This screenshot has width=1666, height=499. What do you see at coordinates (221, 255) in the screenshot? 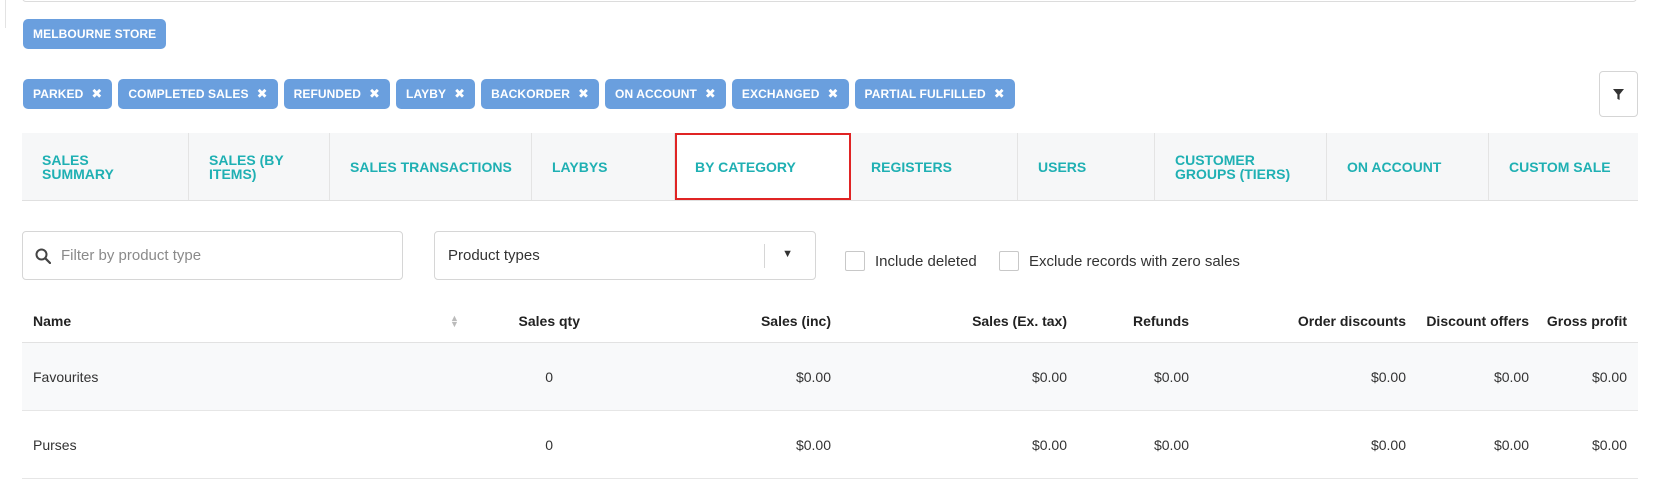
I see `search-input` at bounding box center [221, 255].